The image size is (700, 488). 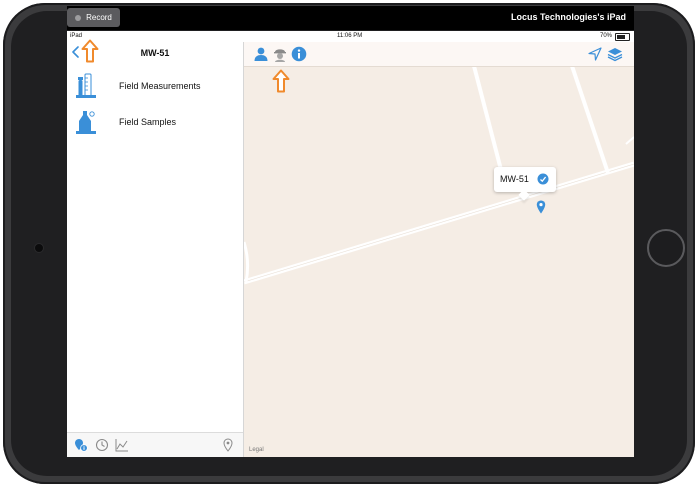 I want to click on record-button: Record, so click(x=93, y=17).